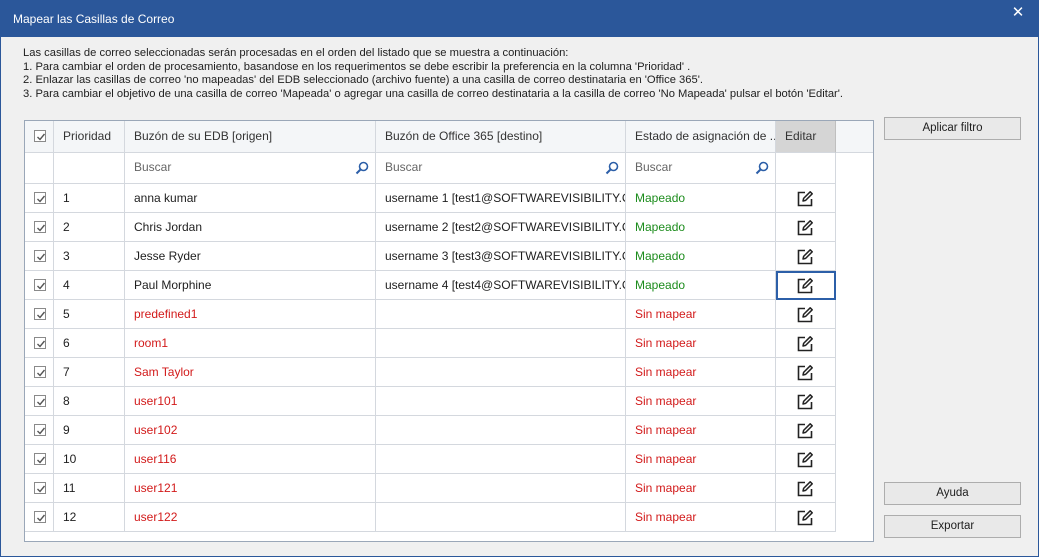 The width and height of the screenshot is (1039, 557). What do you see at coordinates (89, 430) in the screenshot?
I see `row-priority: 9` at bounding box center [89, 430].